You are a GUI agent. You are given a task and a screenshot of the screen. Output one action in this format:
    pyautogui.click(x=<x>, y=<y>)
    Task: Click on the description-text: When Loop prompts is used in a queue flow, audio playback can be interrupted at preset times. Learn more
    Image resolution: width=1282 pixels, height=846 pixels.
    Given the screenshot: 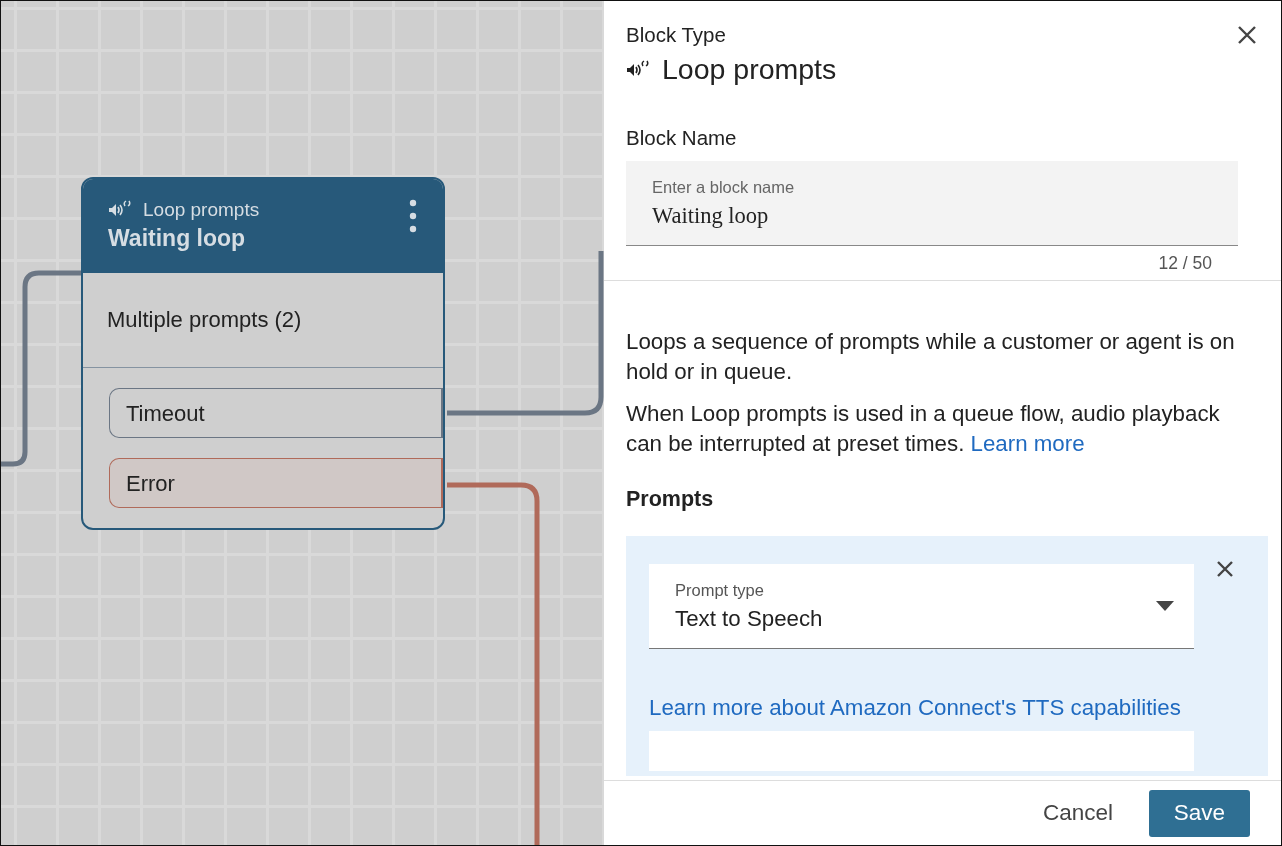 What is the action you would take?
    pyautogui.click(x=923, y=429)
    